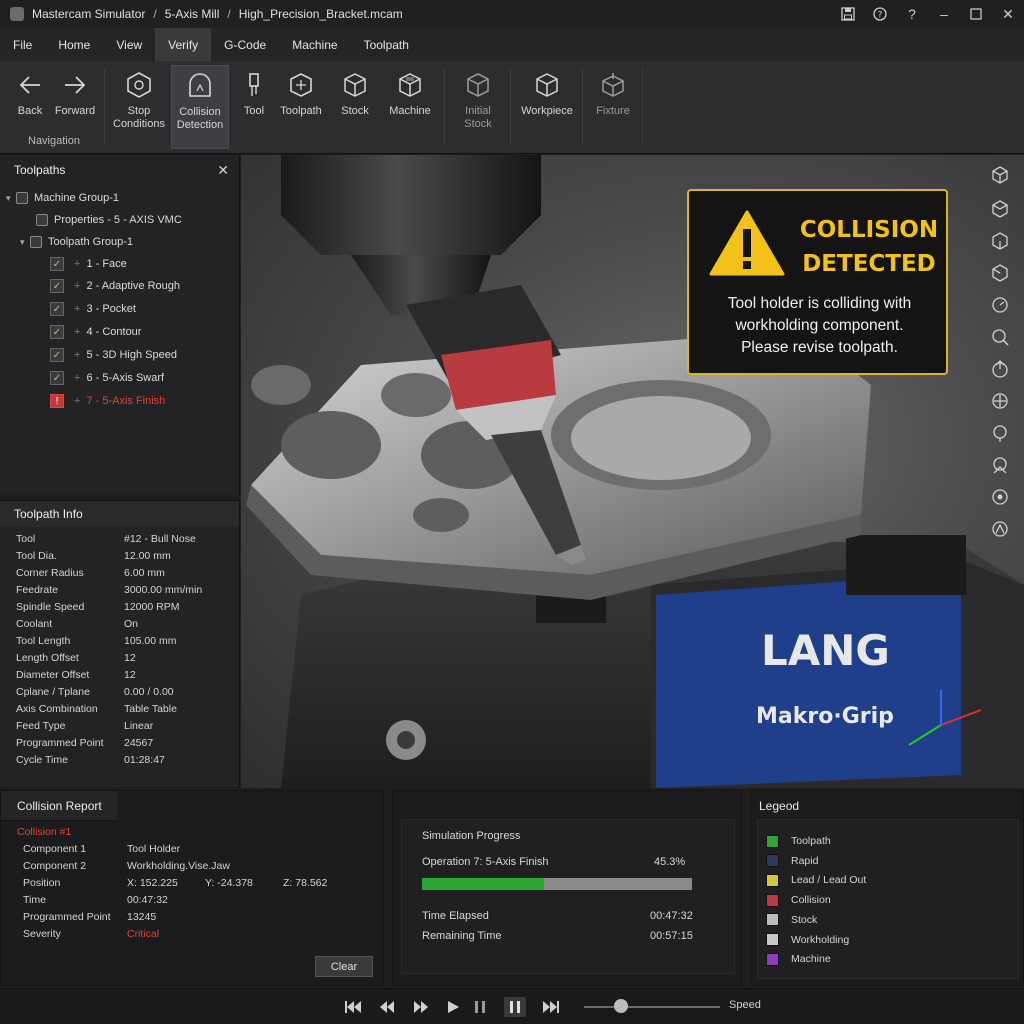 This screenshot has width=1024, height=1024. What do you see at coordinates (1000, 241) in the screenshot?
I see `view-front-icon` at bounding box center [1000, 241].